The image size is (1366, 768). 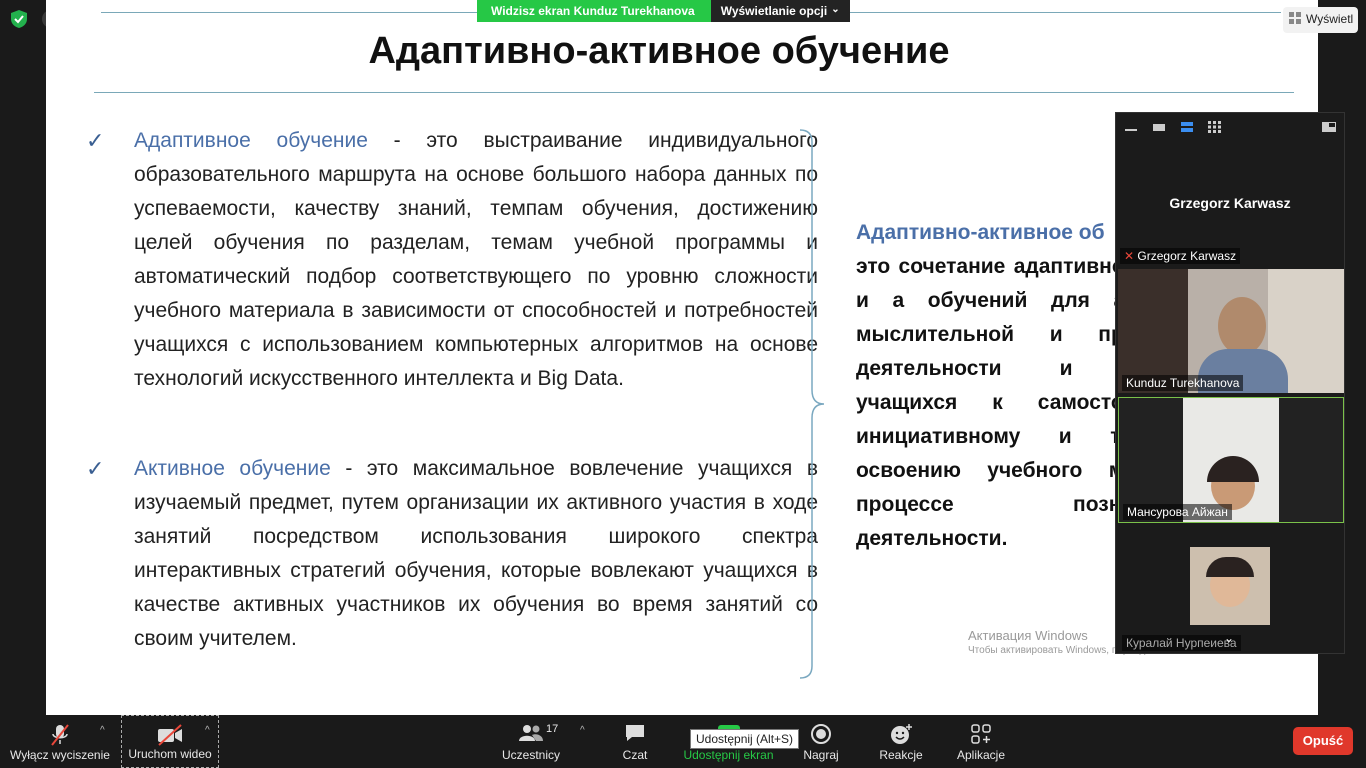 What do you see at coordinates (774, 11) in the screenshot?
I see `view-options-label: Wyświetlanie opcji` at bounding box center [774, 11].